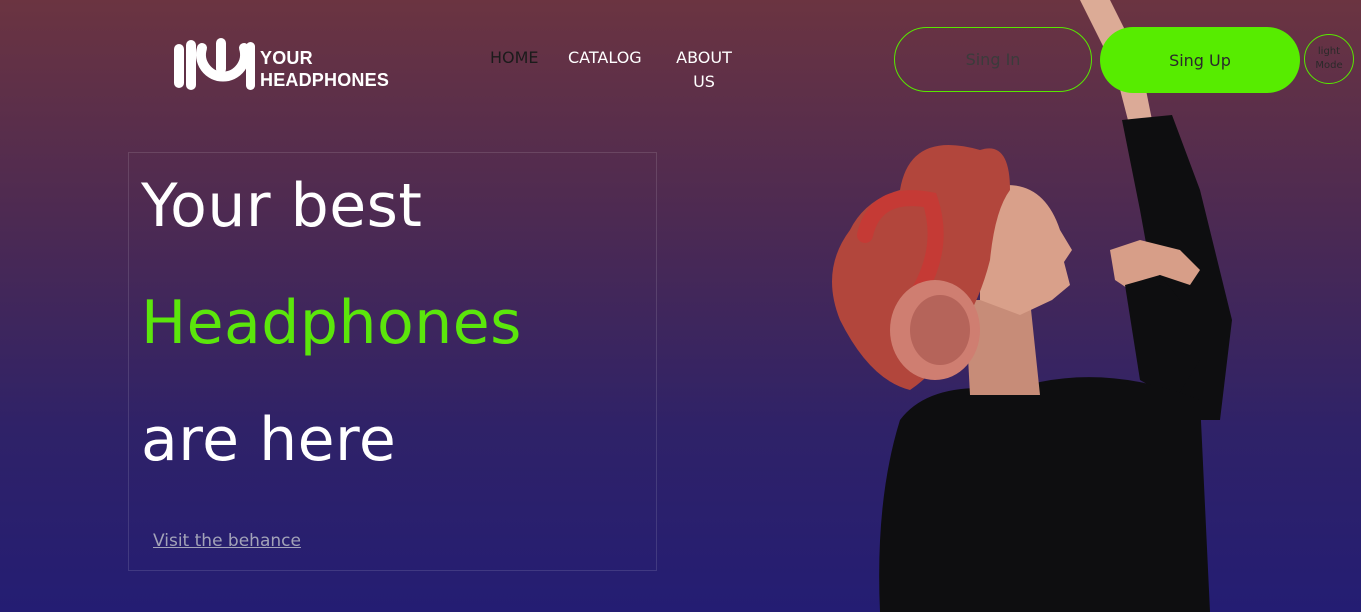 This screenshot has height=612, width=1361. What do you see at coordinates (282, 206) in the screenshot?
I see `hero-title-line1: Your best` at bounding box center [282, 206].